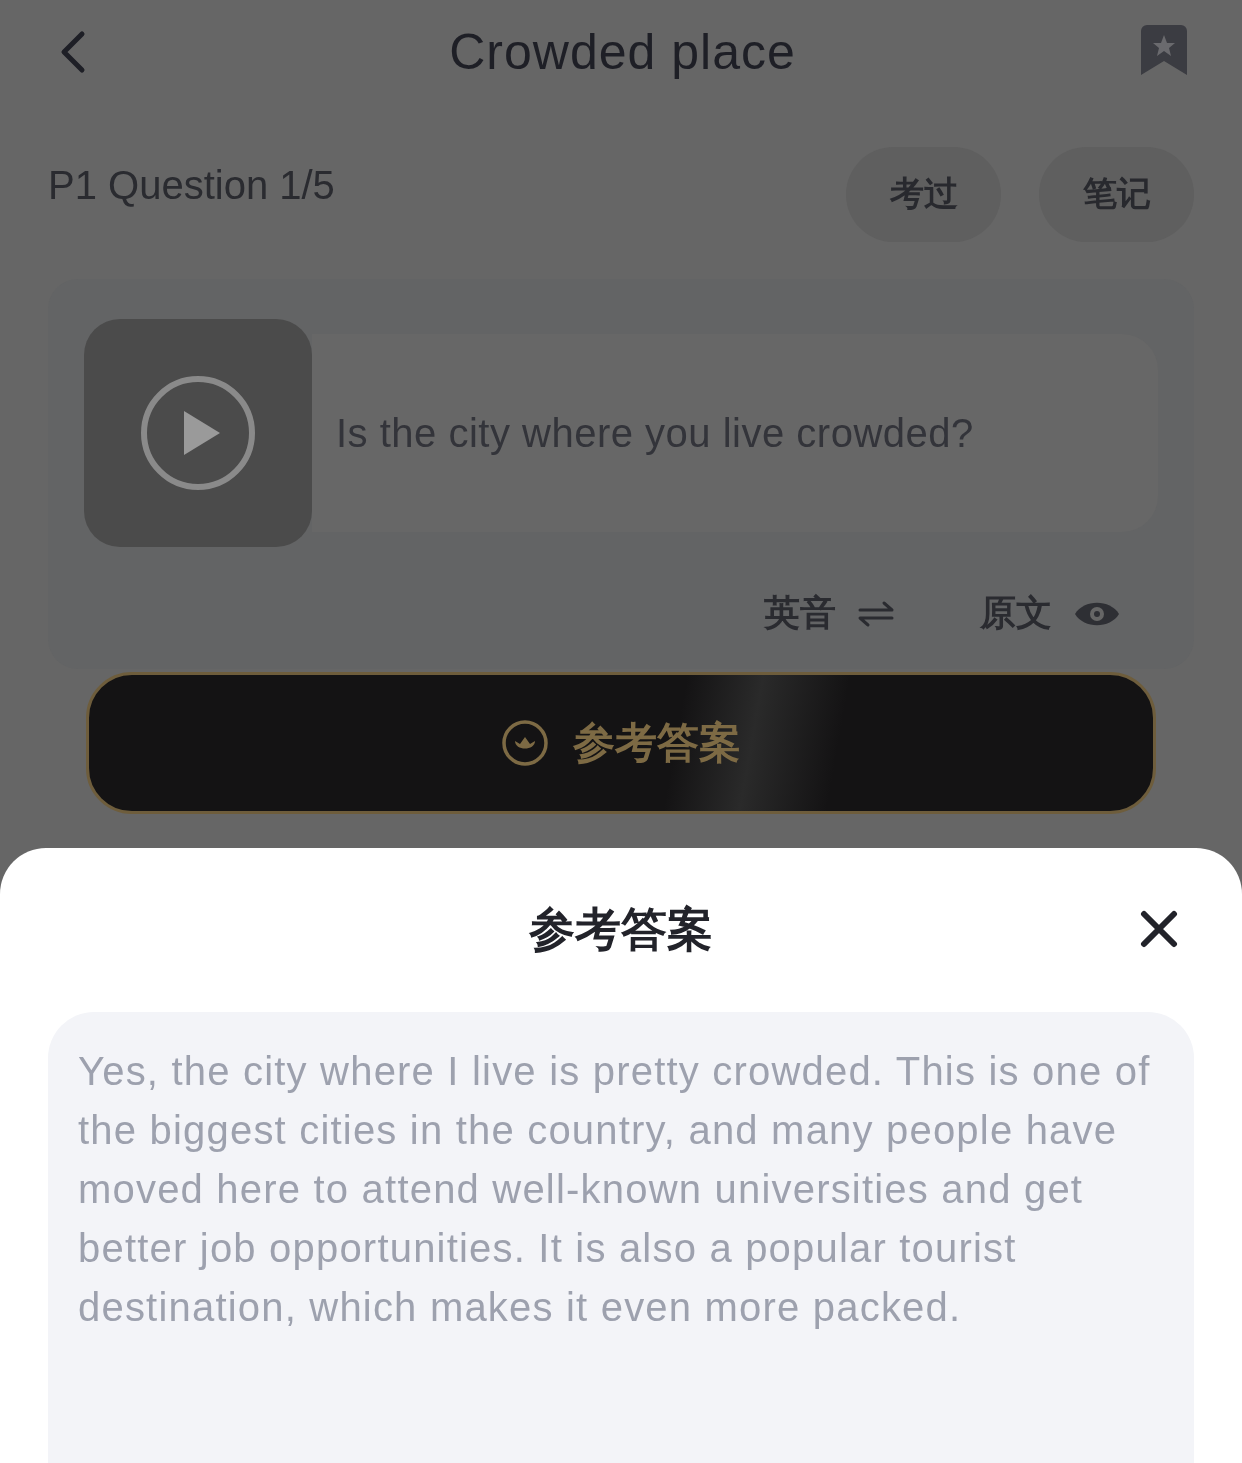 The height and width of the screenshot is (1463, 1242). What do you see at coordinates (621, 743) in the screenshot?
I see `reference-answer-button: 参考答案` at bounding box center [621, 743].